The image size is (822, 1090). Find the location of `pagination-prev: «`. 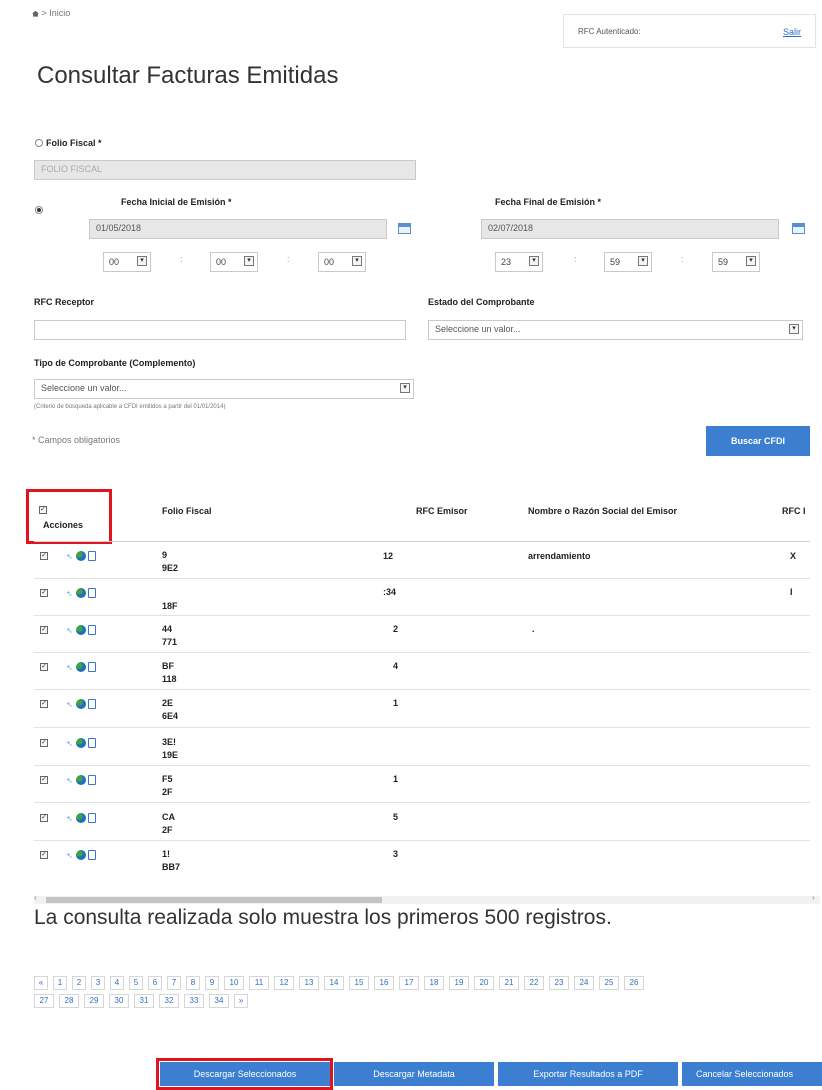

pagination-prev: « is located at coordinates (41, 983).